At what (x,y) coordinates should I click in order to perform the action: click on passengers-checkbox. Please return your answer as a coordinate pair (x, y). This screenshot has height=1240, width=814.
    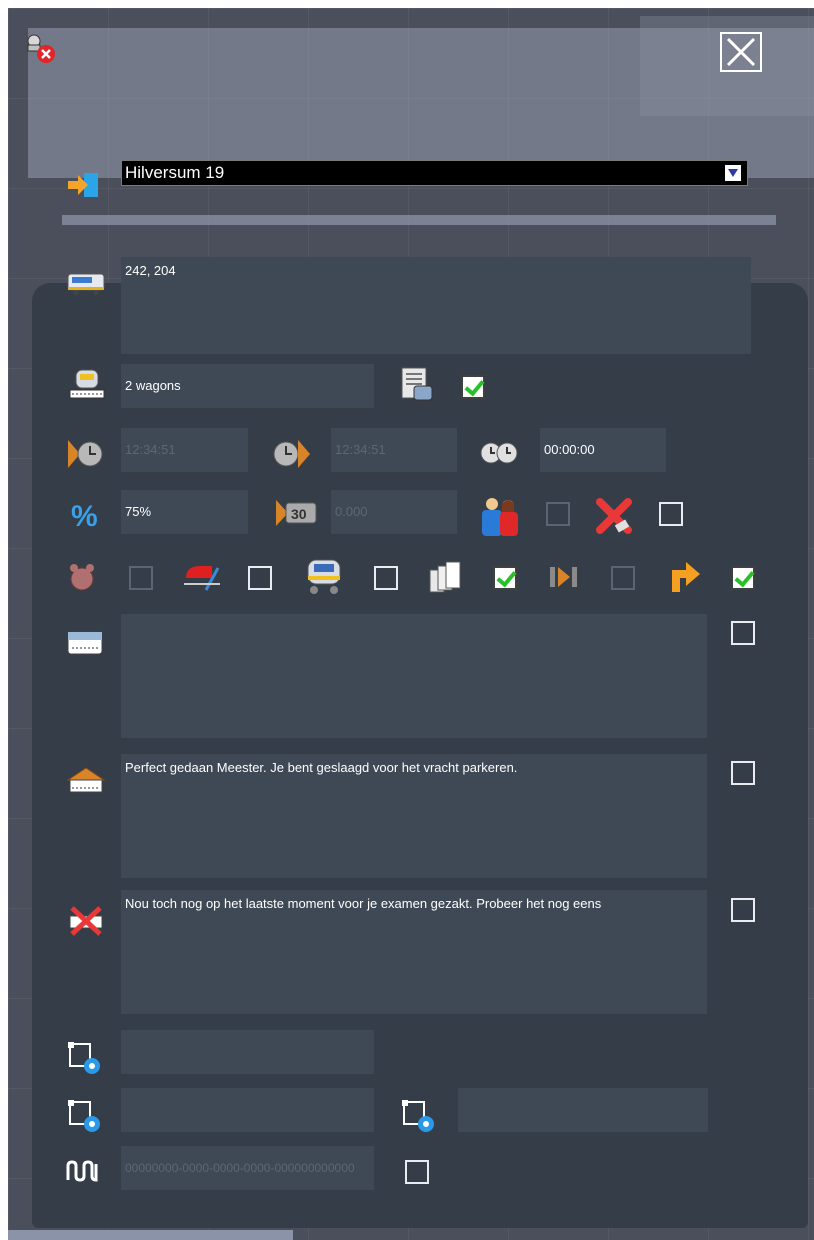
    Looking at the image, I should click on (558, 514).